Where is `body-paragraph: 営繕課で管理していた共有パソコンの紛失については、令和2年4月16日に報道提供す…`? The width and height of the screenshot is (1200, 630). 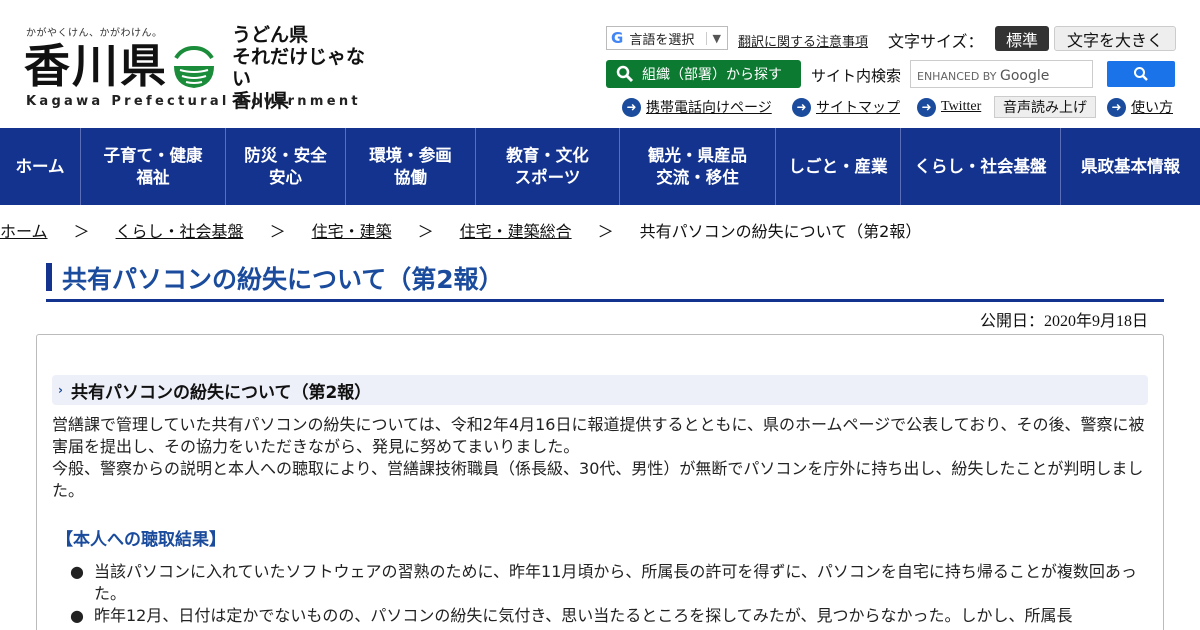
body-paragraph: 営繕課で管理していた共有パソコンの紛失については、令和2年4月16日に報道提供す… is located at coordinates (598, 435).